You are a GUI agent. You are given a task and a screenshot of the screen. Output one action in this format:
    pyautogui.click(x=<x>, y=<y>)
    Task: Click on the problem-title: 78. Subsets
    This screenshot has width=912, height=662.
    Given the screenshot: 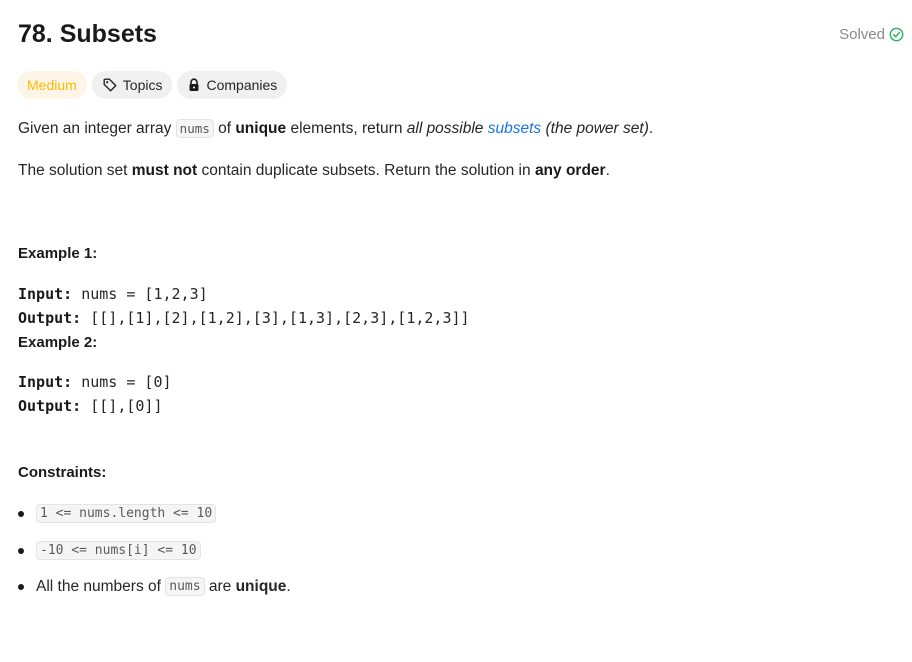 What is the action you would take?
    pyautogui.click(x=87, y=34)
    